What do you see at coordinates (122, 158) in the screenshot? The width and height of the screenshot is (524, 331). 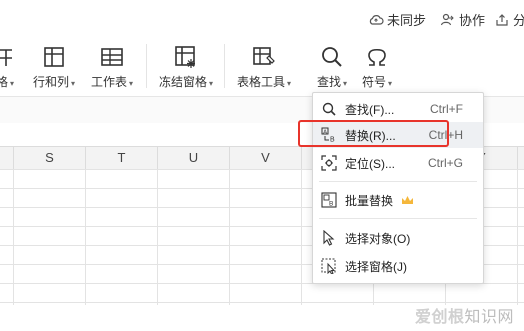 I see `column-header-t: T` at bounding box center [122, 158].